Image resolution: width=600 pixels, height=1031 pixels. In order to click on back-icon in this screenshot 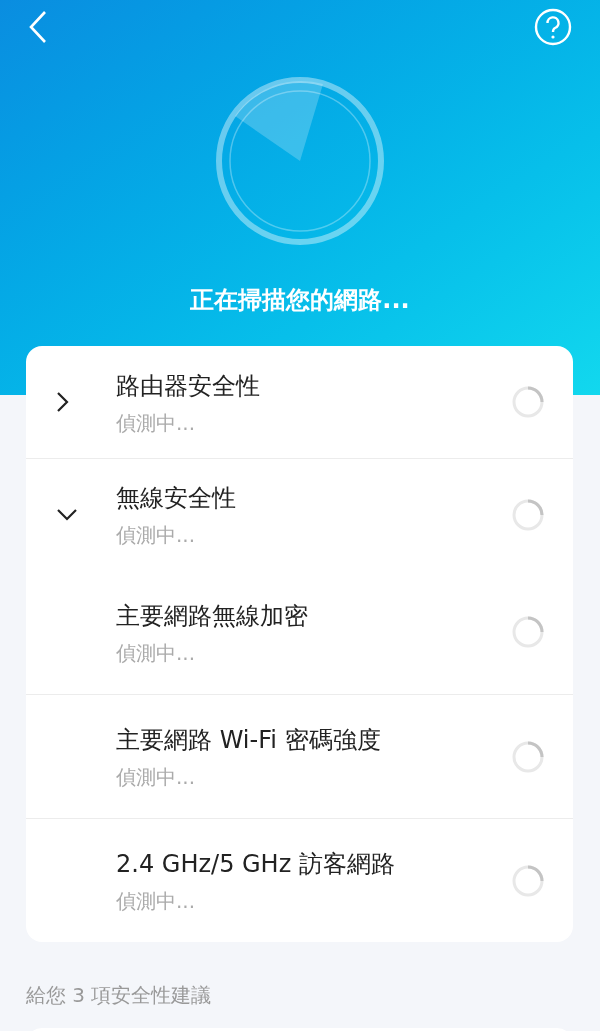, I will do `click(38, 27)`.